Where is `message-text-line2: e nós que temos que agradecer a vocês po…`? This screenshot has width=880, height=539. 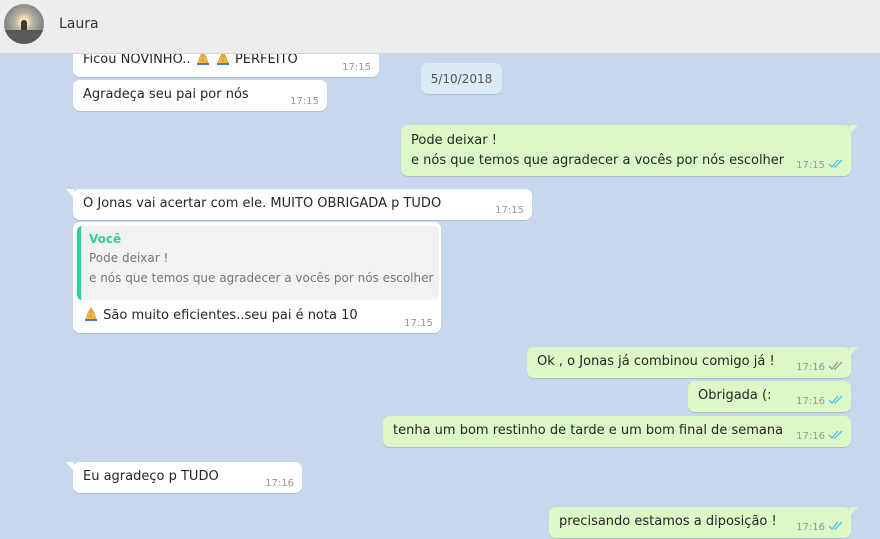
message-text-line2: e nós que temos que agradecer a vocês po… is located at coordinates (598, 160).